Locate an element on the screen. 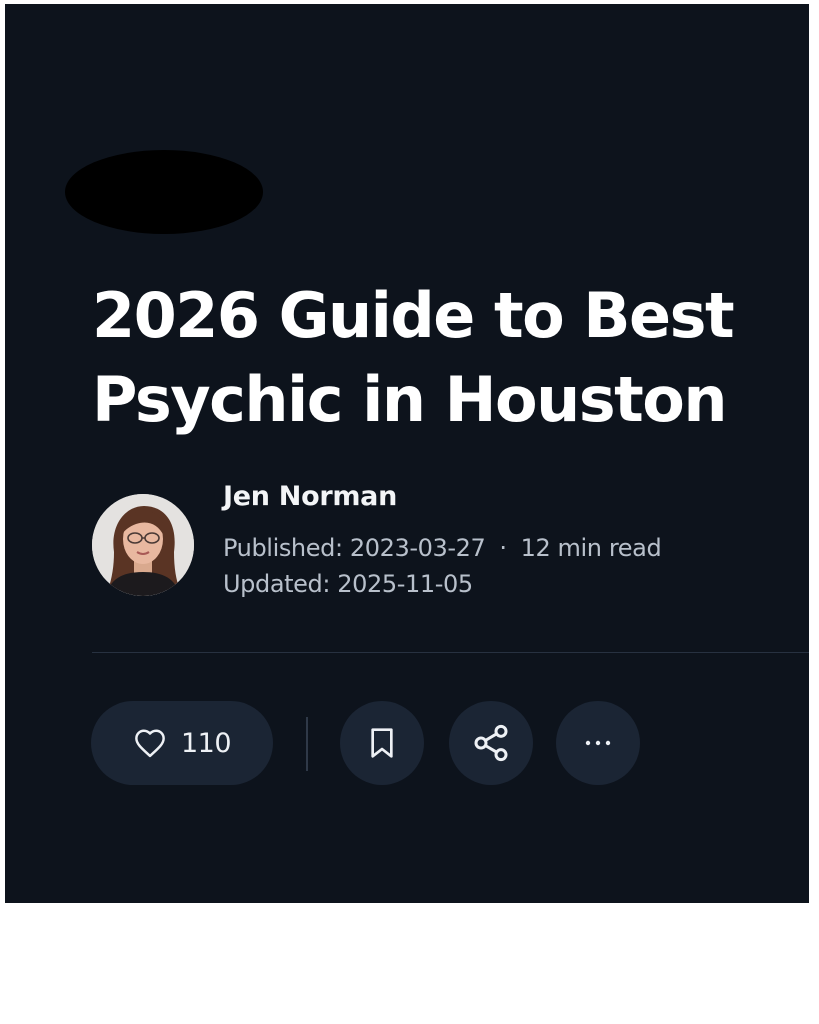 This screenshot has height=1024, width=819. author-avatar is located at coordinates (143, 545).